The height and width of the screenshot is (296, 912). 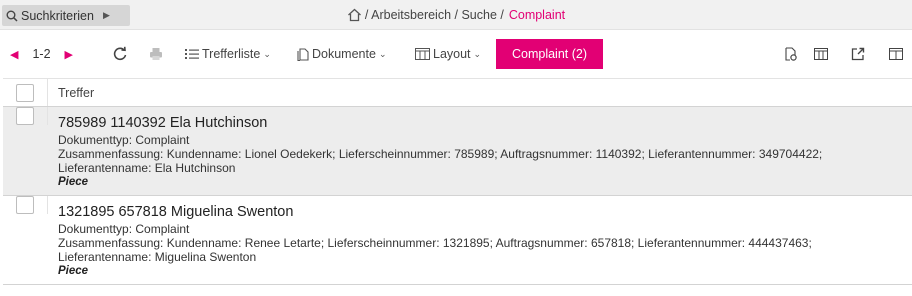 I want to click on breadcrumb: / Arbeitsbereich / Suche / Complaint, so click(x=456, y=15).